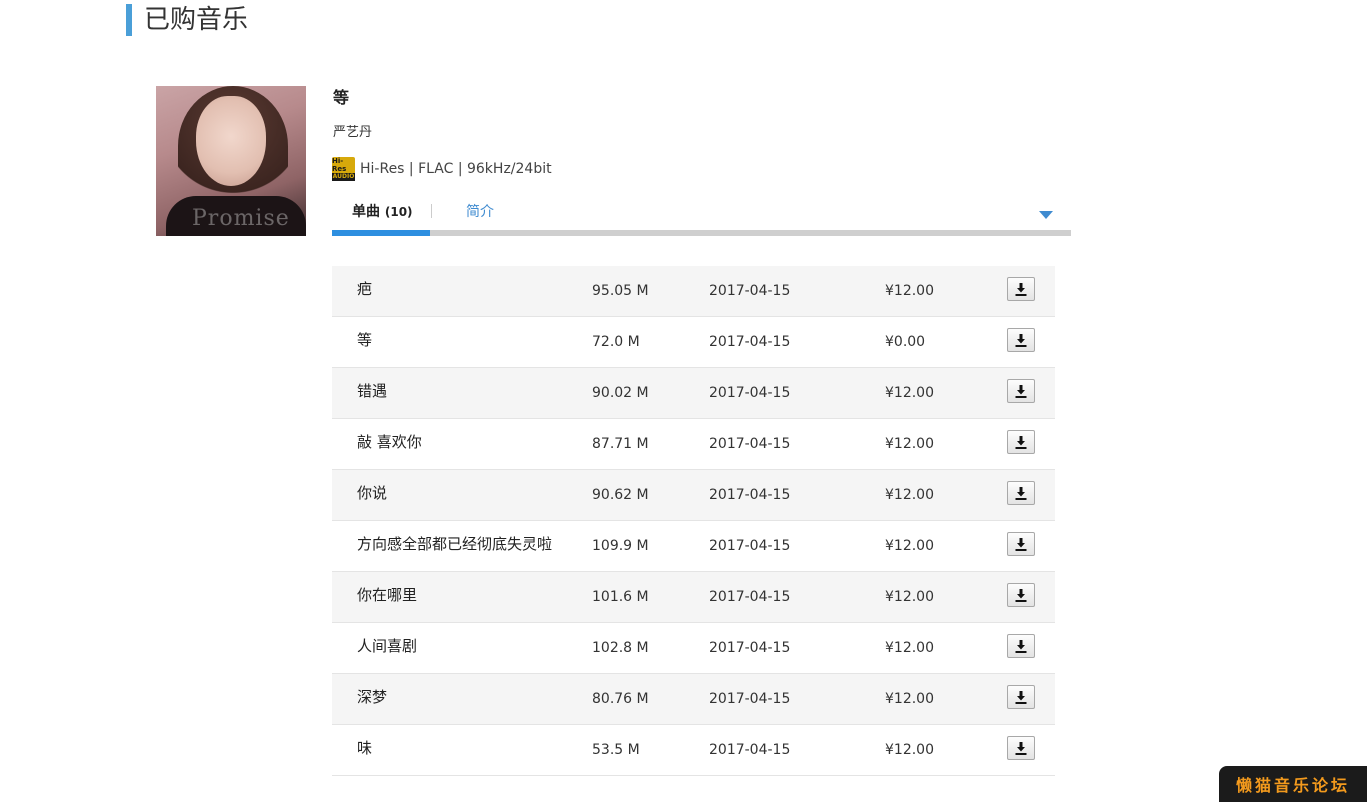 The image size is (1369, 804). Describe the element at coordinates (616, 750) in the screenshot. I see `track-size: 53.5 M` at that location.